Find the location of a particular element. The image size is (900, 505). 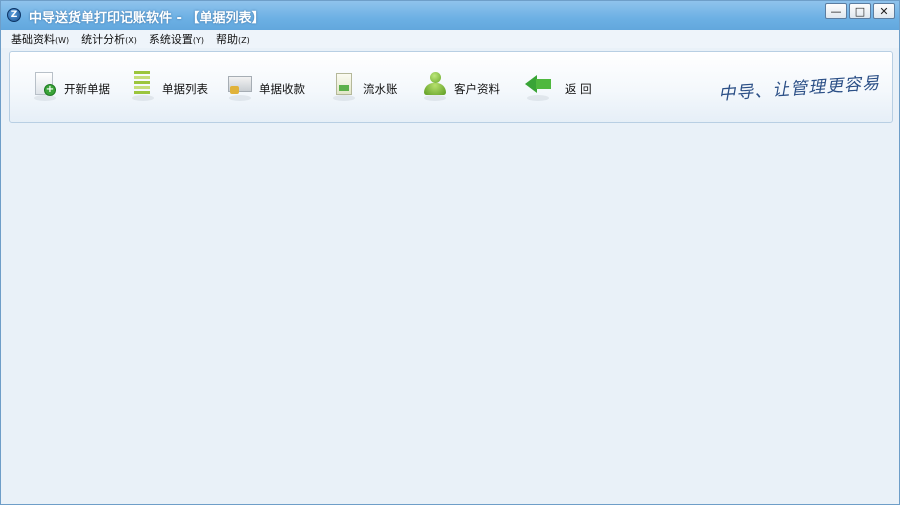

customer-data-button: 客户资料 is located at coordinates (461, 90).